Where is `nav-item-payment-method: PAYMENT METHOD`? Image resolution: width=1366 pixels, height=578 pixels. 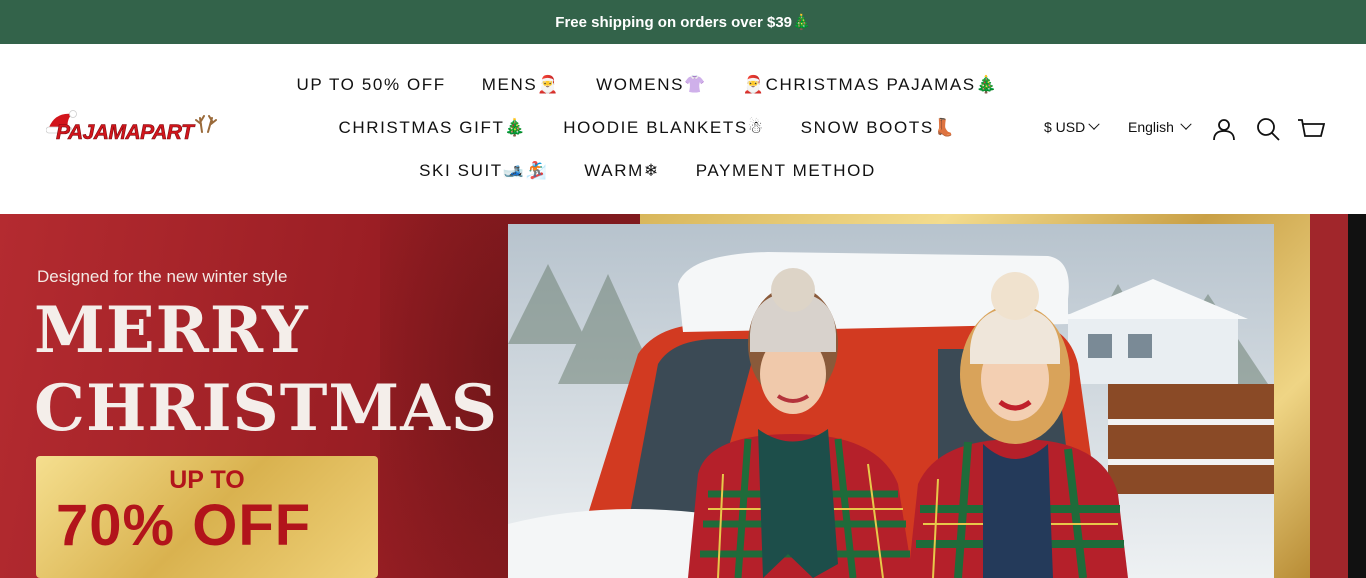
nav-item-payment-method: PAYMENT METHOD is located at coordinates (786, 171).